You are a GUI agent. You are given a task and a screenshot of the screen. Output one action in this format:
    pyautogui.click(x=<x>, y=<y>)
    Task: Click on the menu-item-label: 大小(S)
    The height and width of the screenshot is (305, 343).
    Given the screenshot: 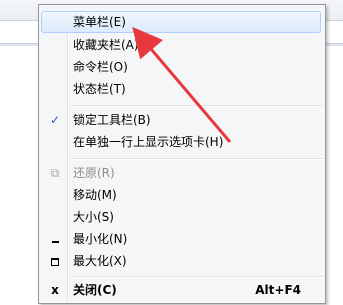 What is the action you would take?
    pyautogui.click(x=93, y=217)
    